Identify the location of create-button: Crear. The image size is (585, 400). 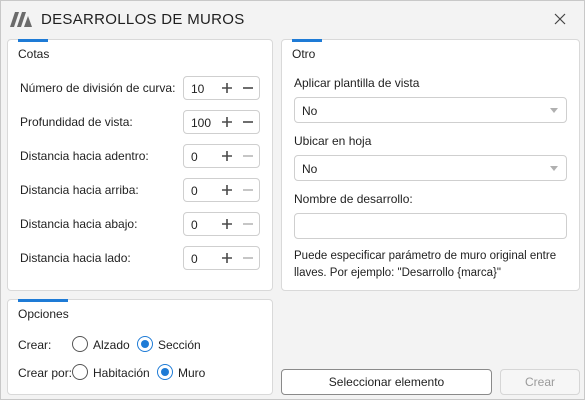
(540, 382).